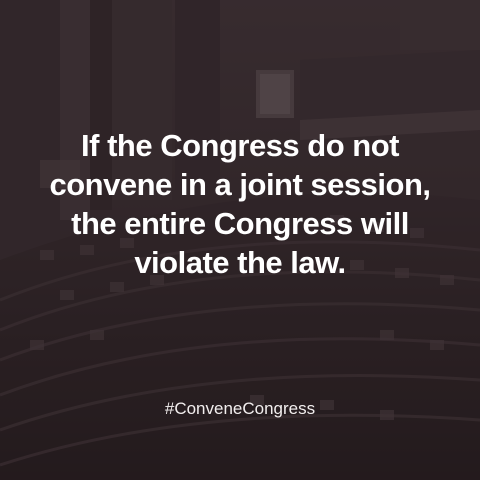 The height and width of the screenshot is (480, 480). What do you see at coordinates (240, 408) in the screenshot?
I see `hashtag: #ConveneCongress` at bounding box center [240, 408].